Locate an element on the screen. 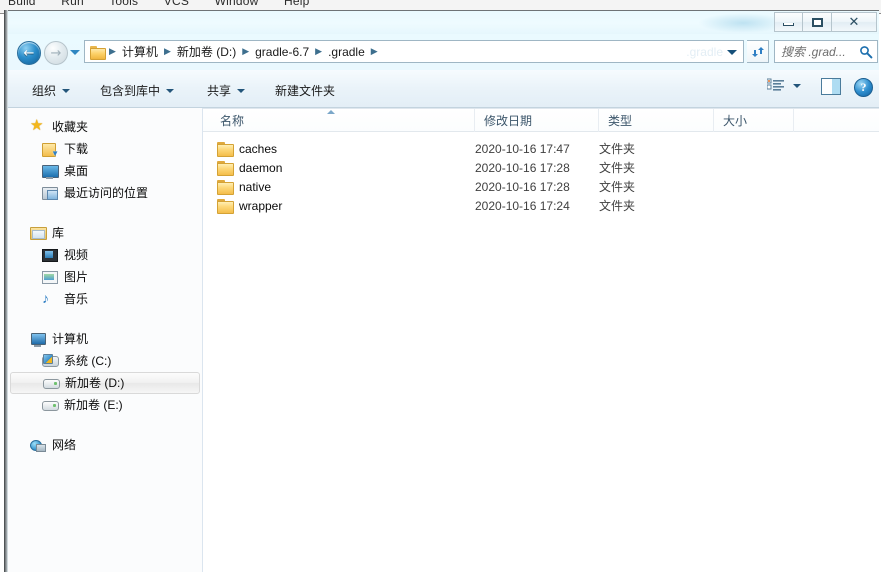 The image size is (881, 572). help-button: ? is located at coordinates (863, 87).